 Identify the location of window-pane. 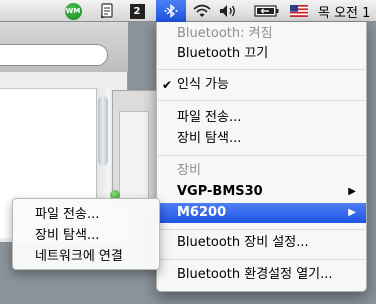
(134, 156).